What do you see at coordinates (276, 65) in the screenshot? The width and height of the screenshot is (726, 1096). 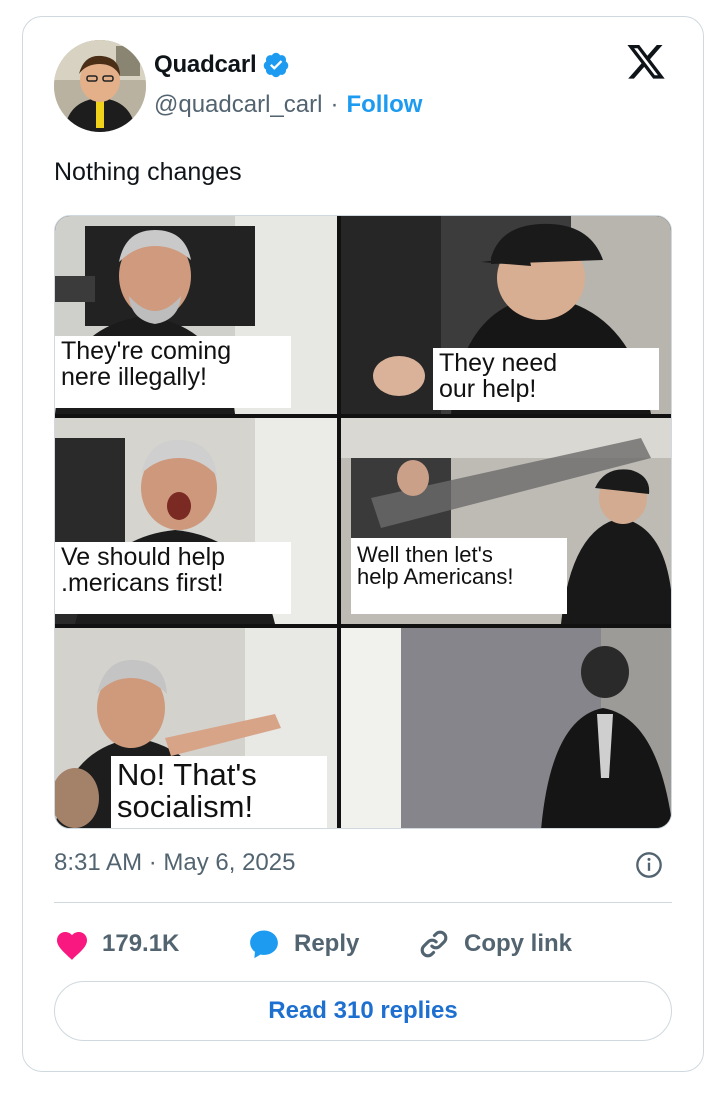 I see `verified-badge-icon` at bounding box center [276, 65].